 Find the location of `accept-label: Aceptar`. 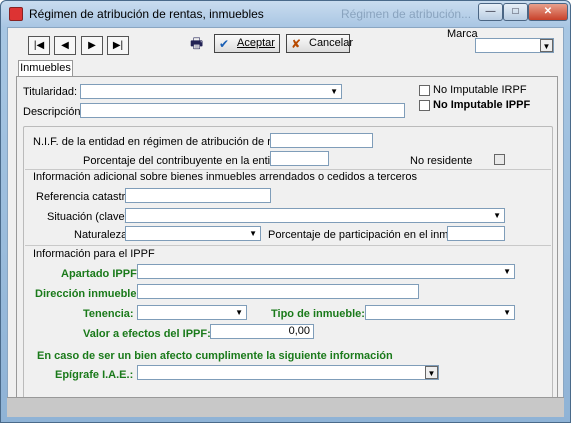

accept-label: Aceptar is located at coordinates (256, 43).